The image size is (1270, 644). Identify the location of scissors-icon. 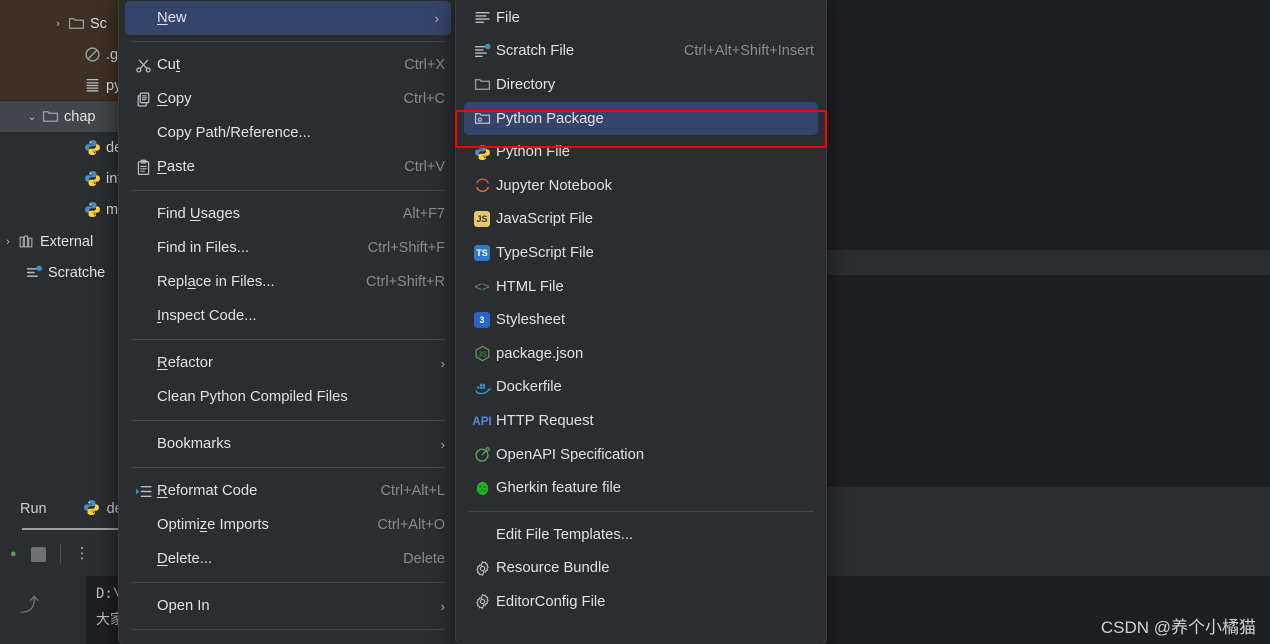
(143, 65).